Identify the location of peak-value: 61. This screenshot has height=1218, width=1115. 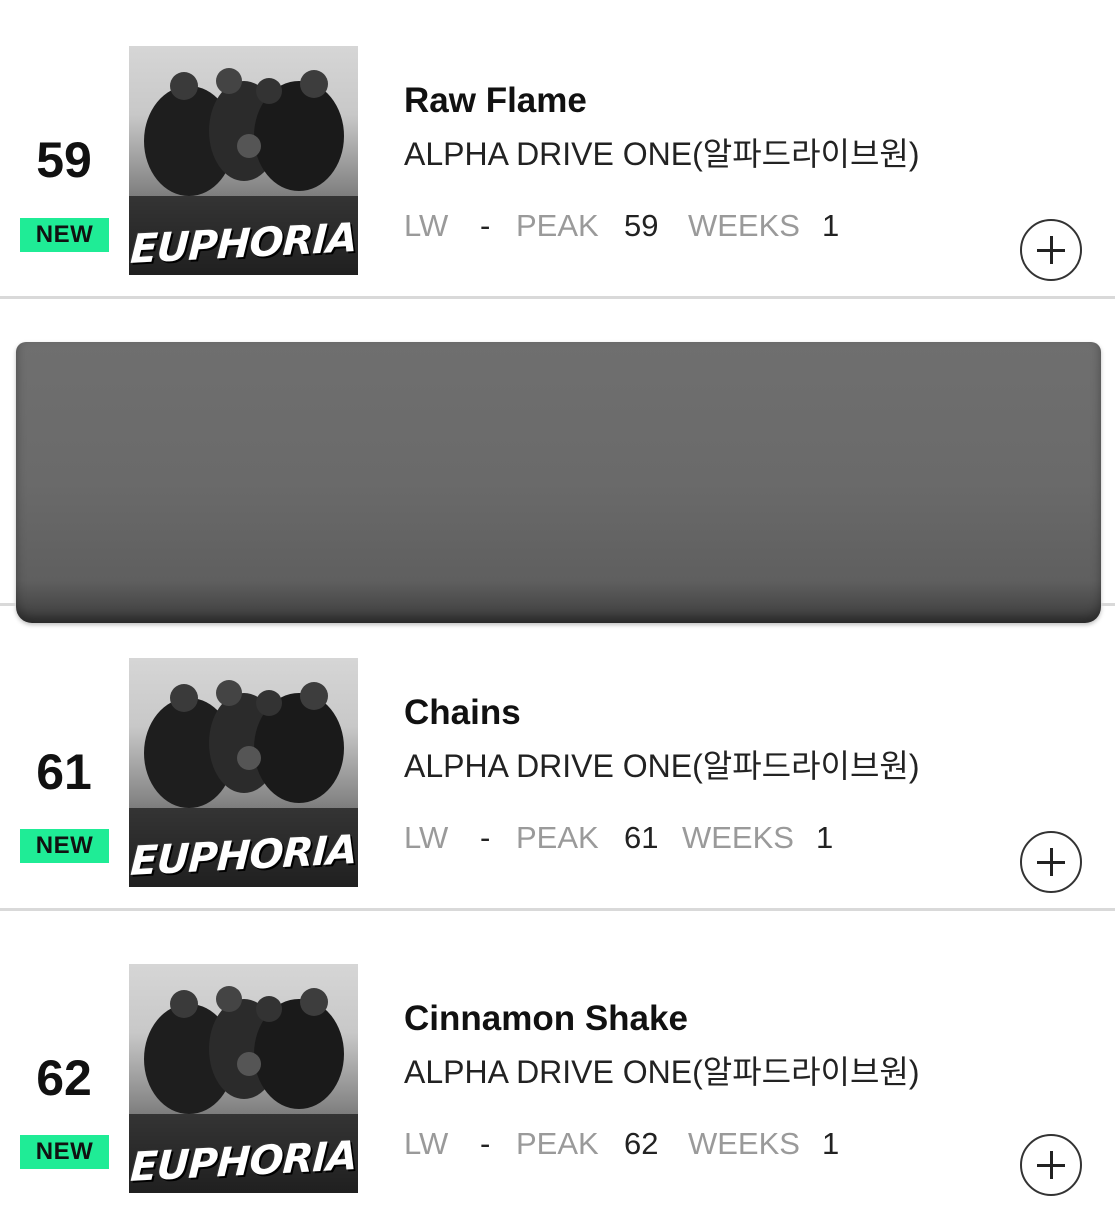
(641, 837).